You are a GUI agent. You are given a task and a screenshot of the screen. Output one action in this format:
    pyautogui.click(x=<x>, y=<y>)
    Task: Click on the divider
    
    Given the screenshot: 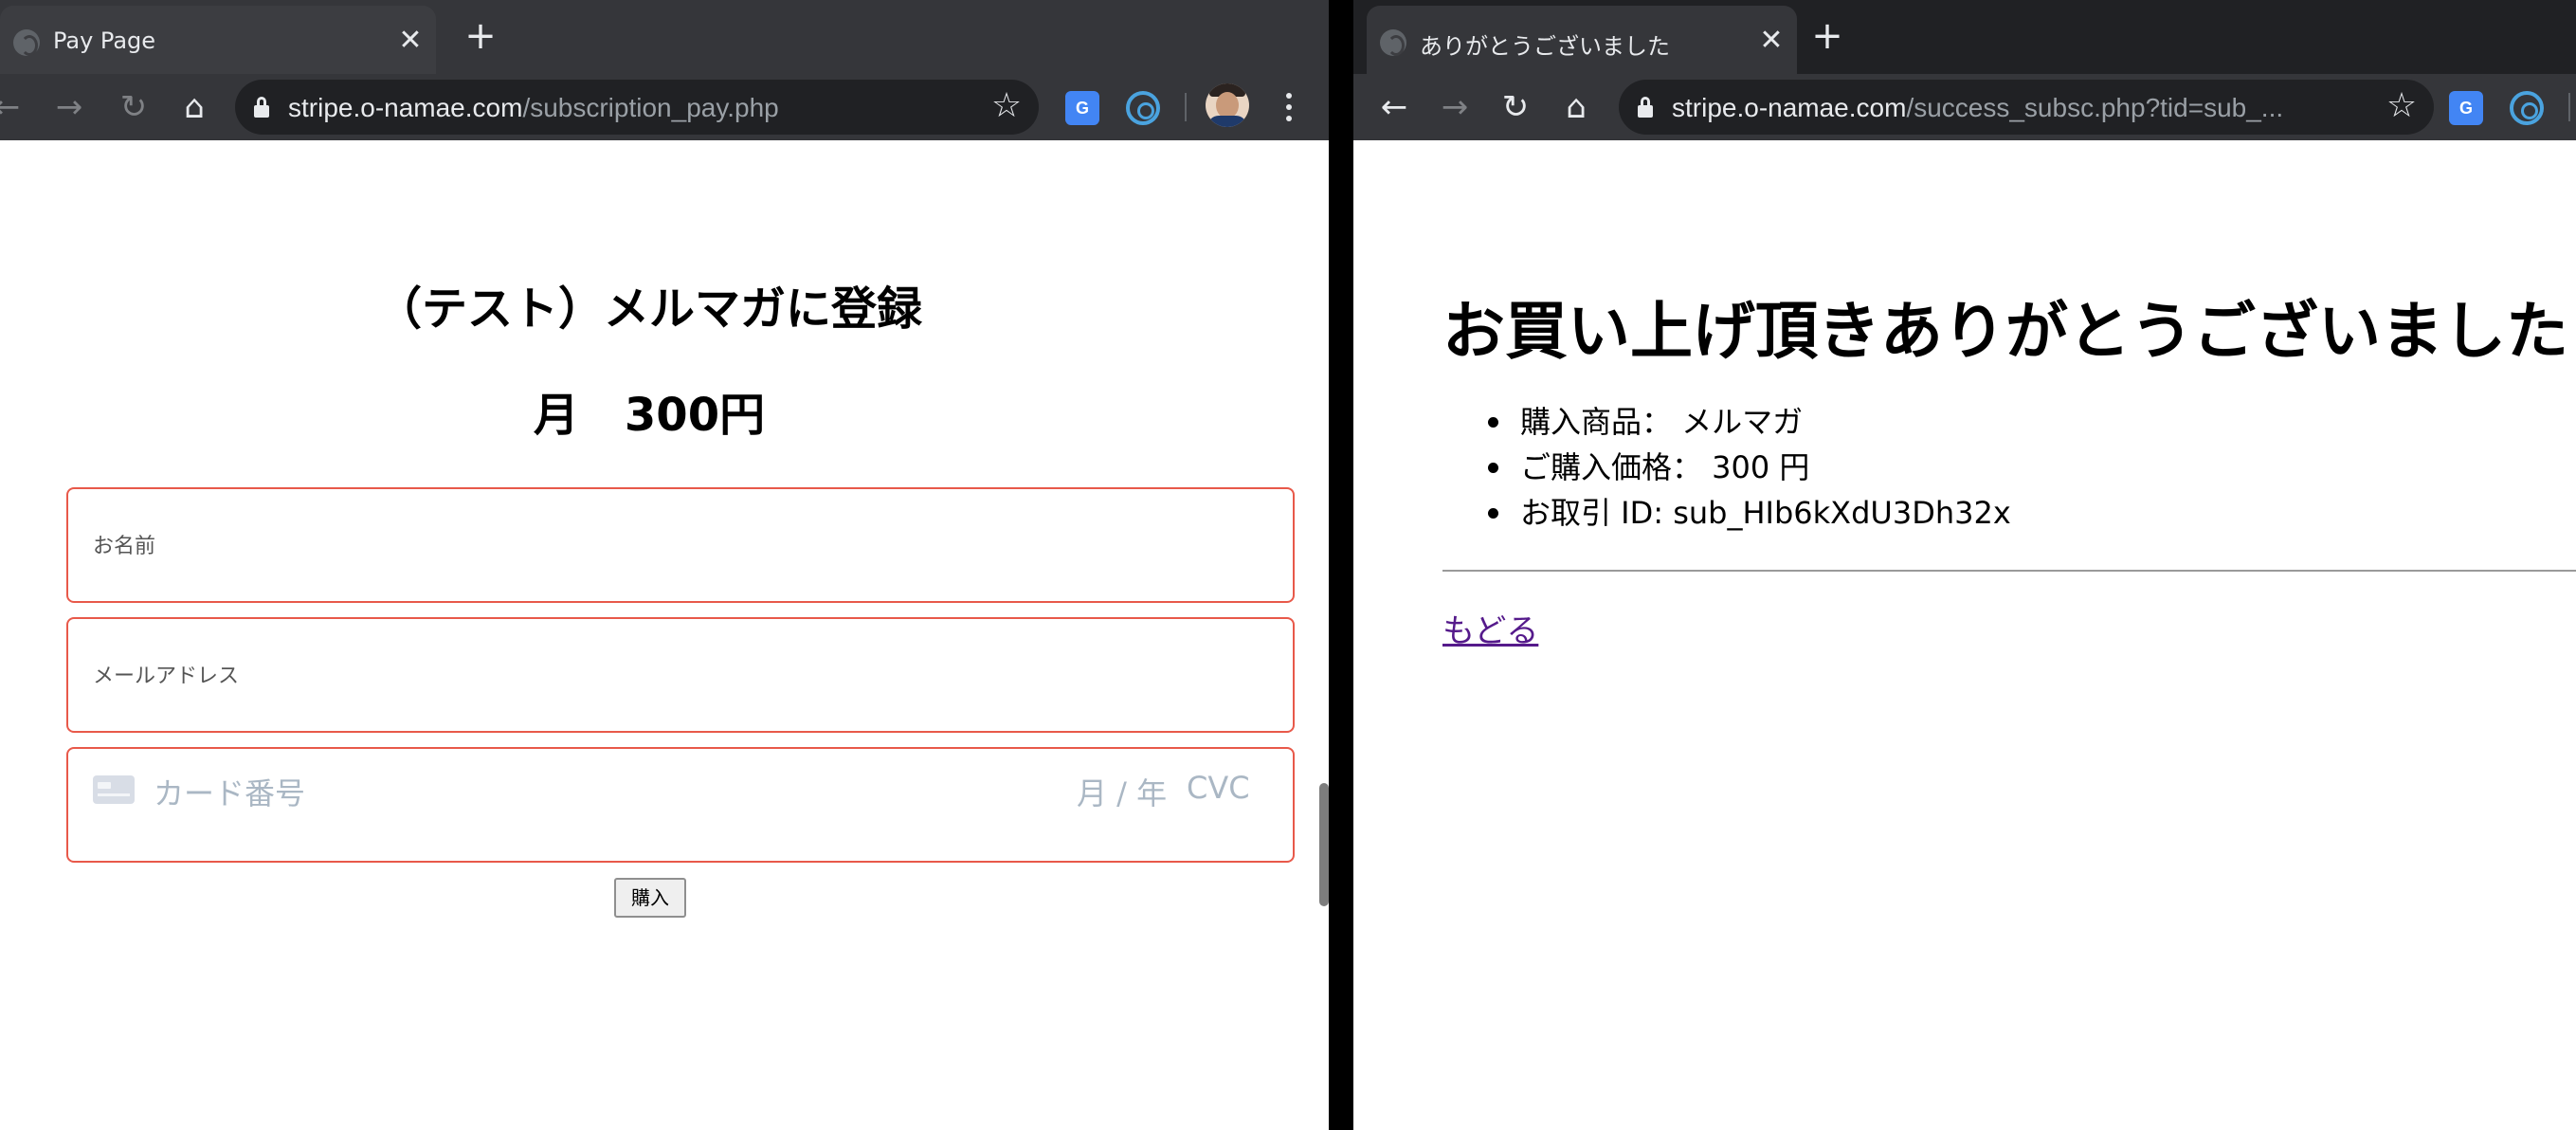 What is the action you would take?
    pyautogui.click(x=2009, y=571)
    